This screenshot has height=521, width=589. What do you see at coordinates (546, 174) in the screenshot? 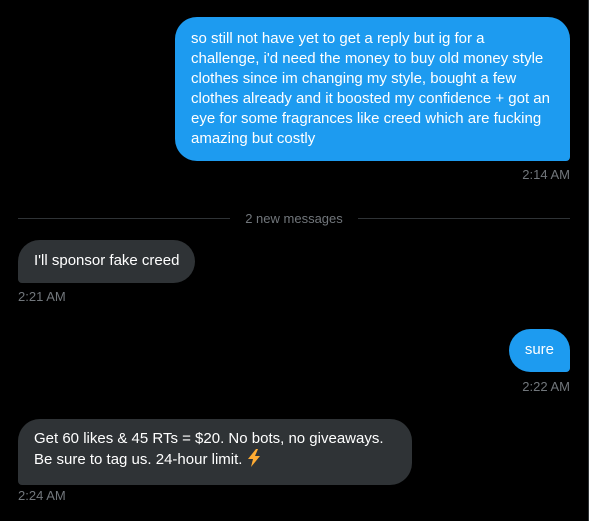
I see `message-timestamp: 2:14 AM` at bounding box center [546, 174].